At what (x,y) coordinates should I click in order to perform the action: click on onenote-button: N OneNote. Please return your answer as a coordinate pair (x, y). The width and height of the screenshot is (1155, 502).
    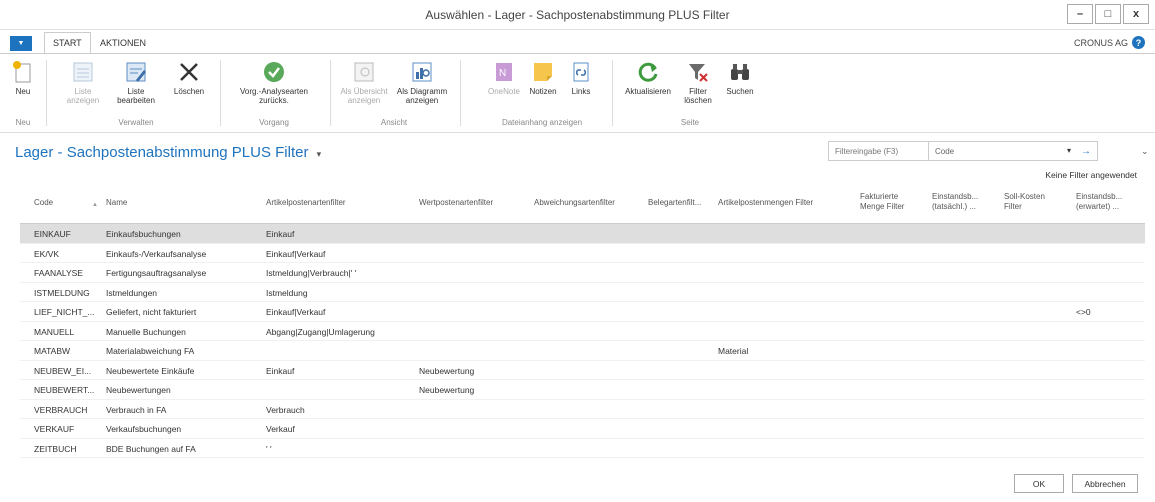
    Looking at the image, I should click on (504, 78).